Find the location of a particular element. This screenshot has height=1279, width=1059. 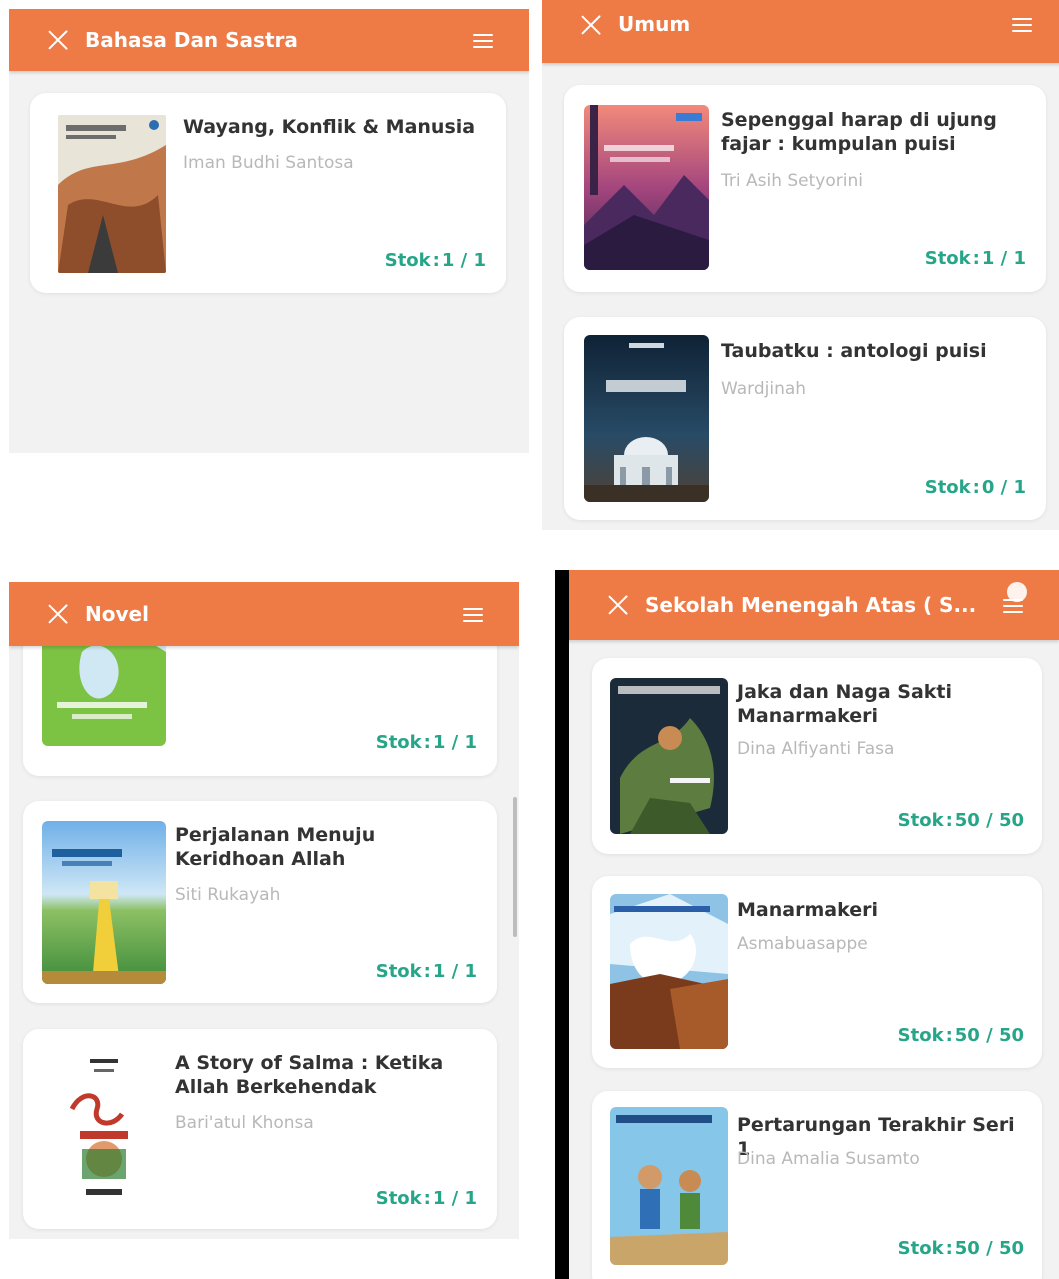

book-author: Wardjinah is located at coordinates (764, 389).